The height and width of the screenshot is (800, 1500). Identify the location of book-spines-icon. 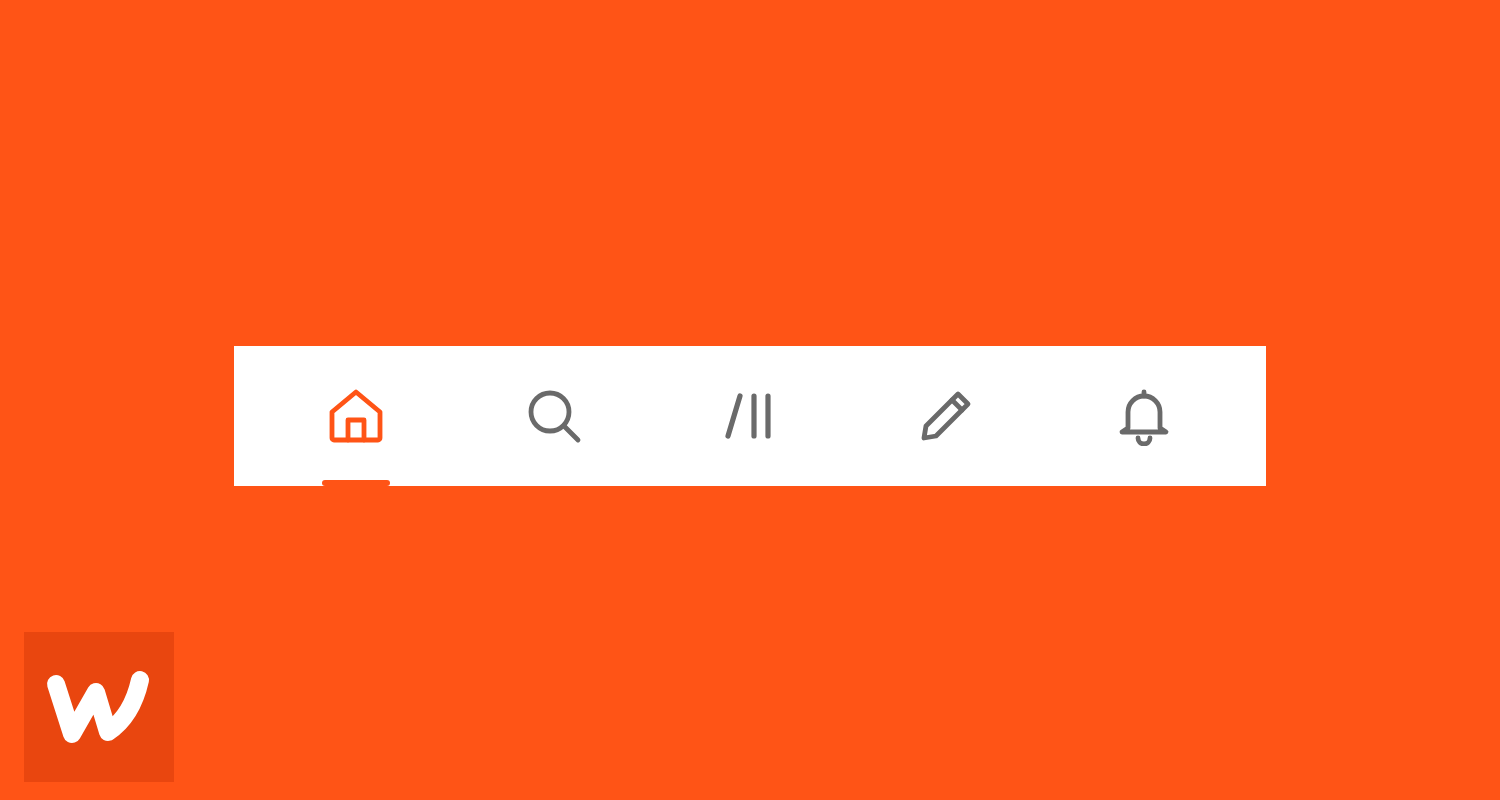
(749, 416).